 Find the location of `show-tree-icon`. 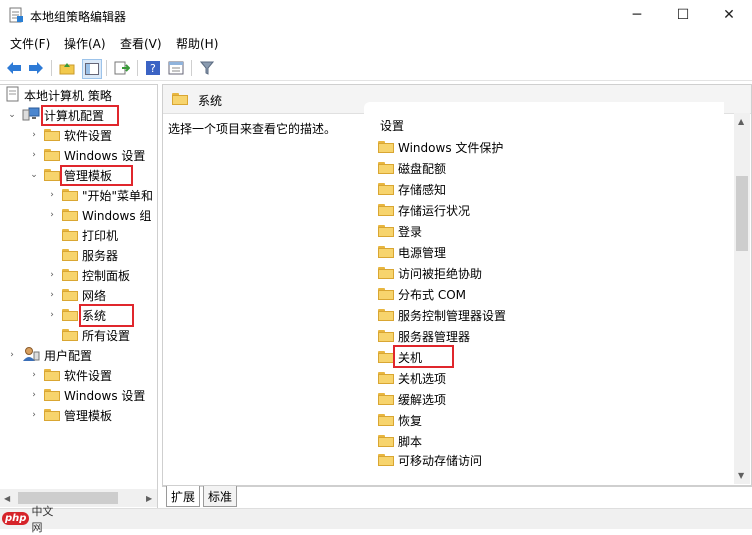

show-tree-icon is located at coordinates (92, 69).